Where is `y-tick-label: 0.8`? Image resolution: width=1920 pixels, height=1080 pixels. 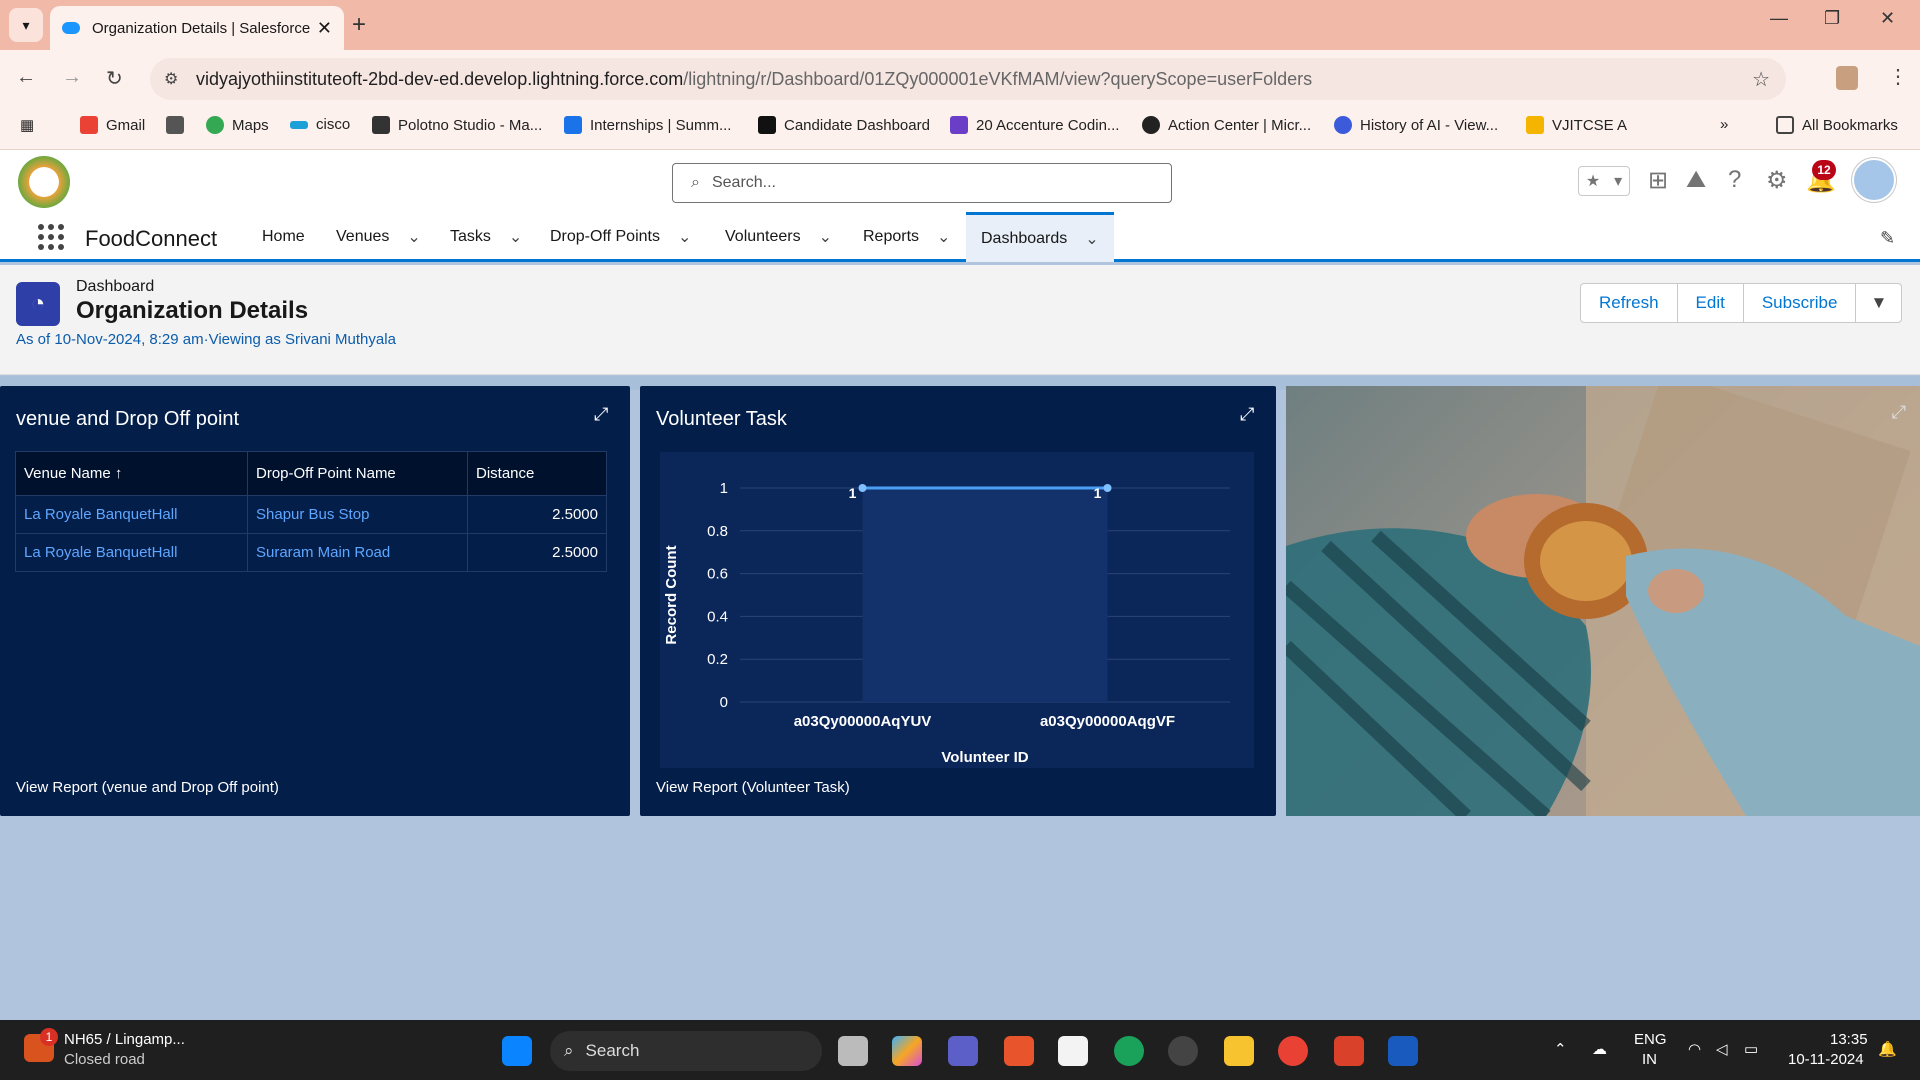 y-tick-label: 0.8 is located at coordinates (717, 531).